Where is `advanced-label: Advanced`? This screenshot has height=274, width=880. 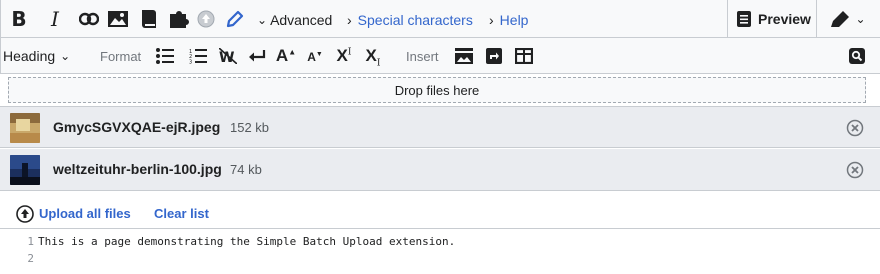
advanced-label: Advanced is located at coordinates (301, 20).